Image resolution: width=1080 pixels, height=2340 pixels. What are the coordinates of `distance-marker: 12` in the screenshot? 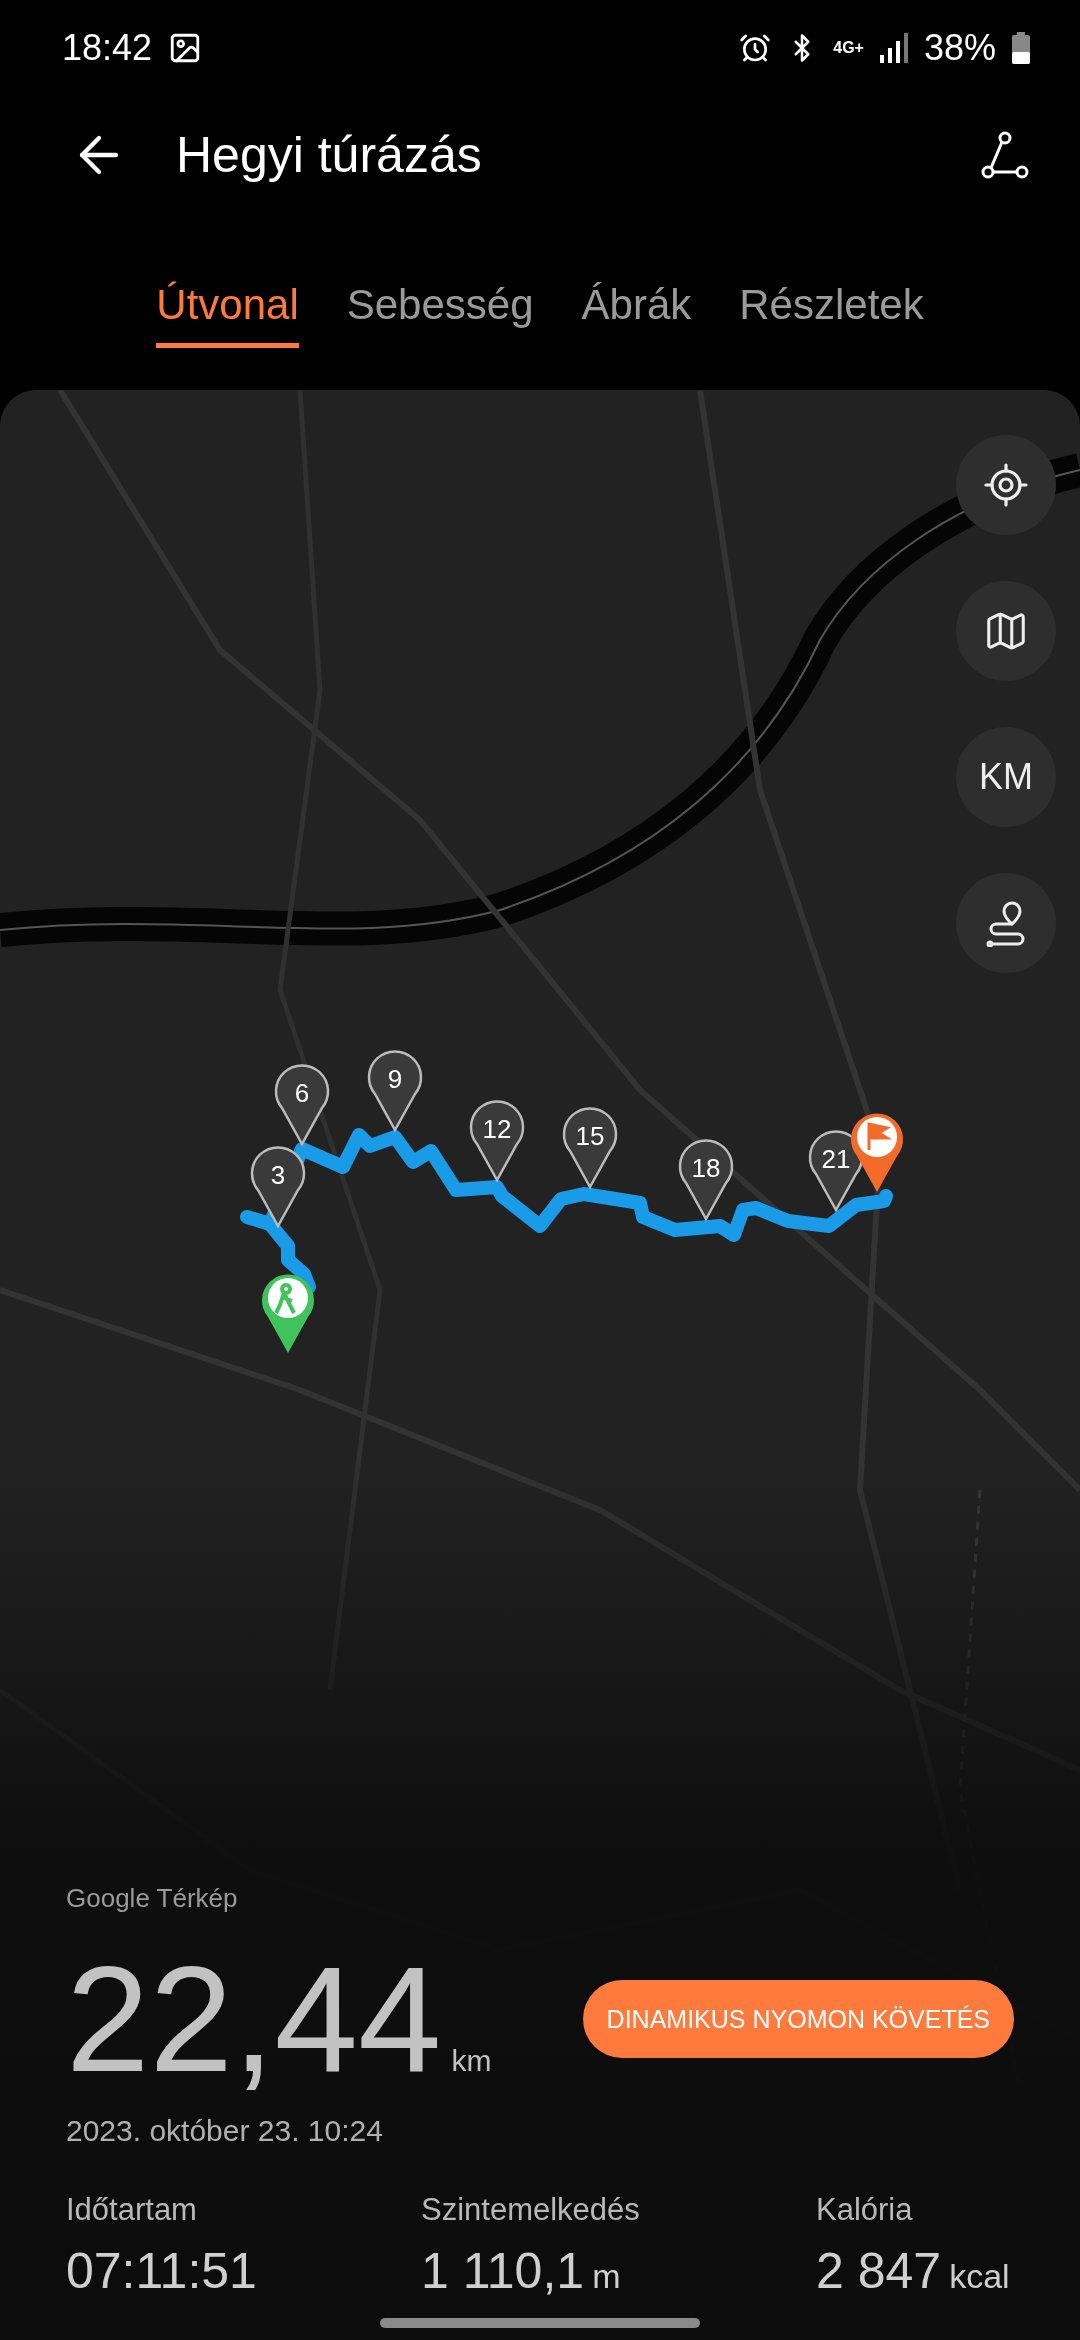 It's located at (497, 1141).